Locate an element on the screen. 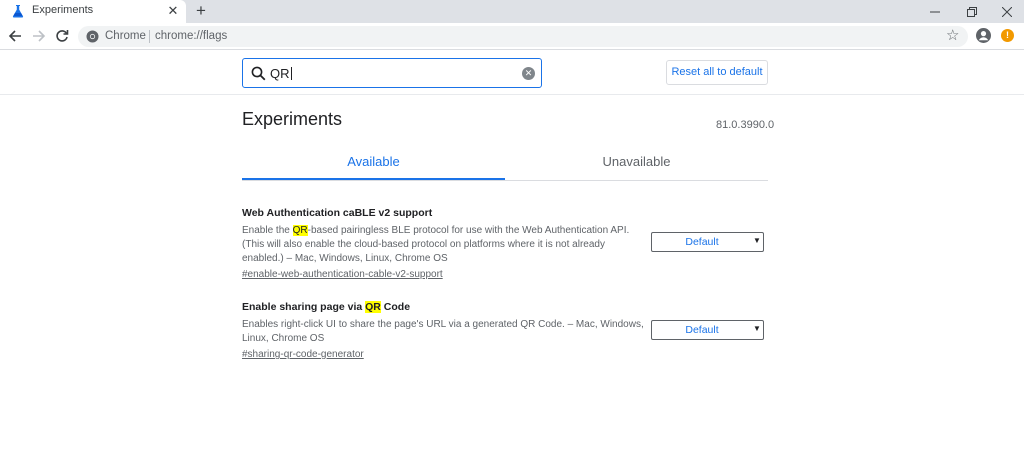 This screenshot has width=1024, height=461. reload-button is located at coordinates (62, 36).